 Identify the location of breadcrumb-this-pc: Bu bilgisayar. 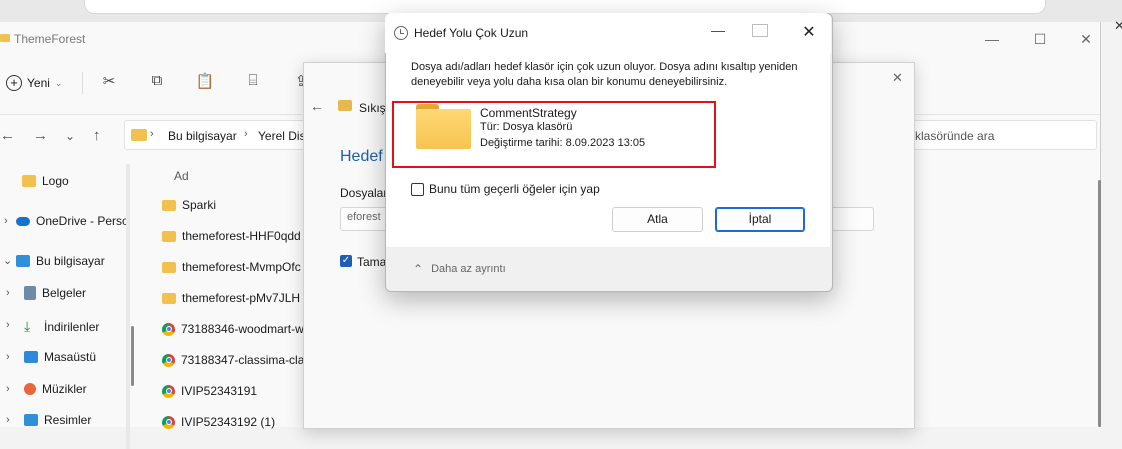
(202, 136).